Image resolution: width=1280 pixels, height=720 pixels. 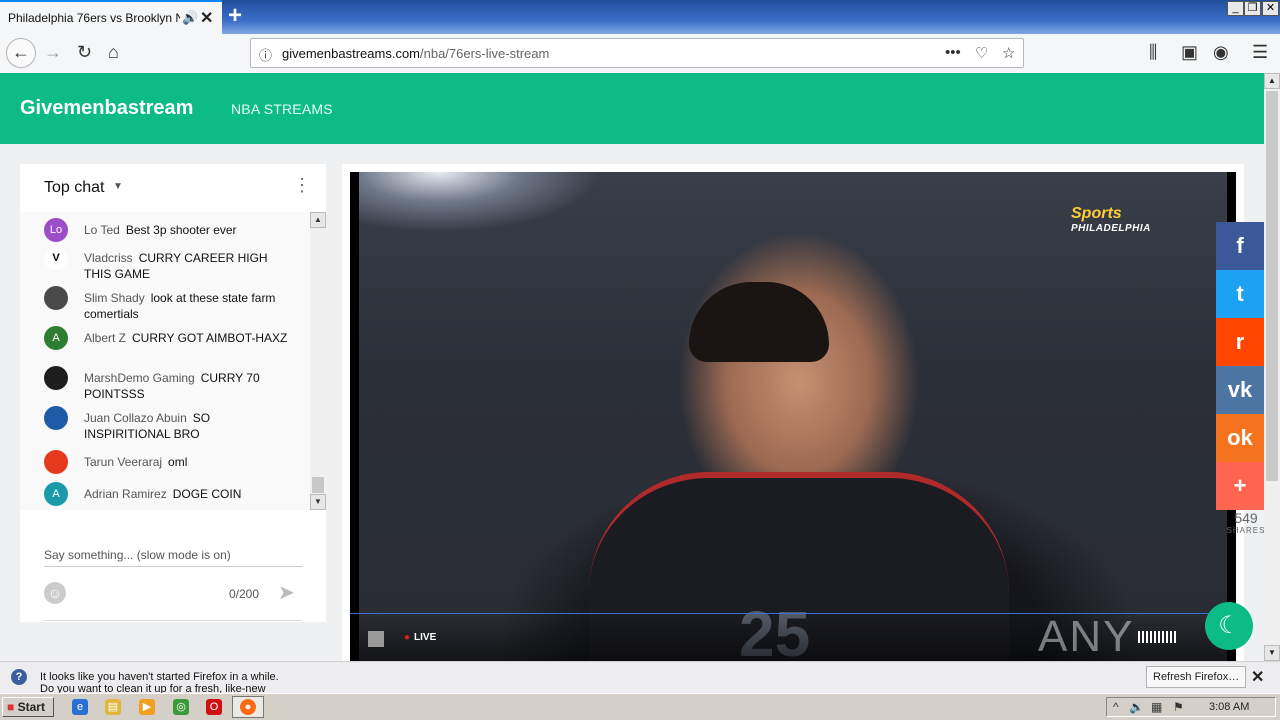 What do you see at coordinates (1229, 707) in the screenshot?
I see `clock: 3:08 AM` at bounding box center [1229, 707].